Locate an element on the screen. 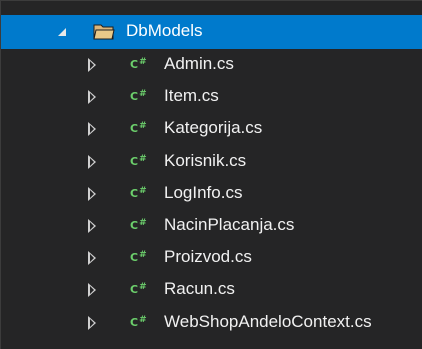  tree-item-file: C# WebShopAndeloContext.cs is located at coordinates (211, 323).